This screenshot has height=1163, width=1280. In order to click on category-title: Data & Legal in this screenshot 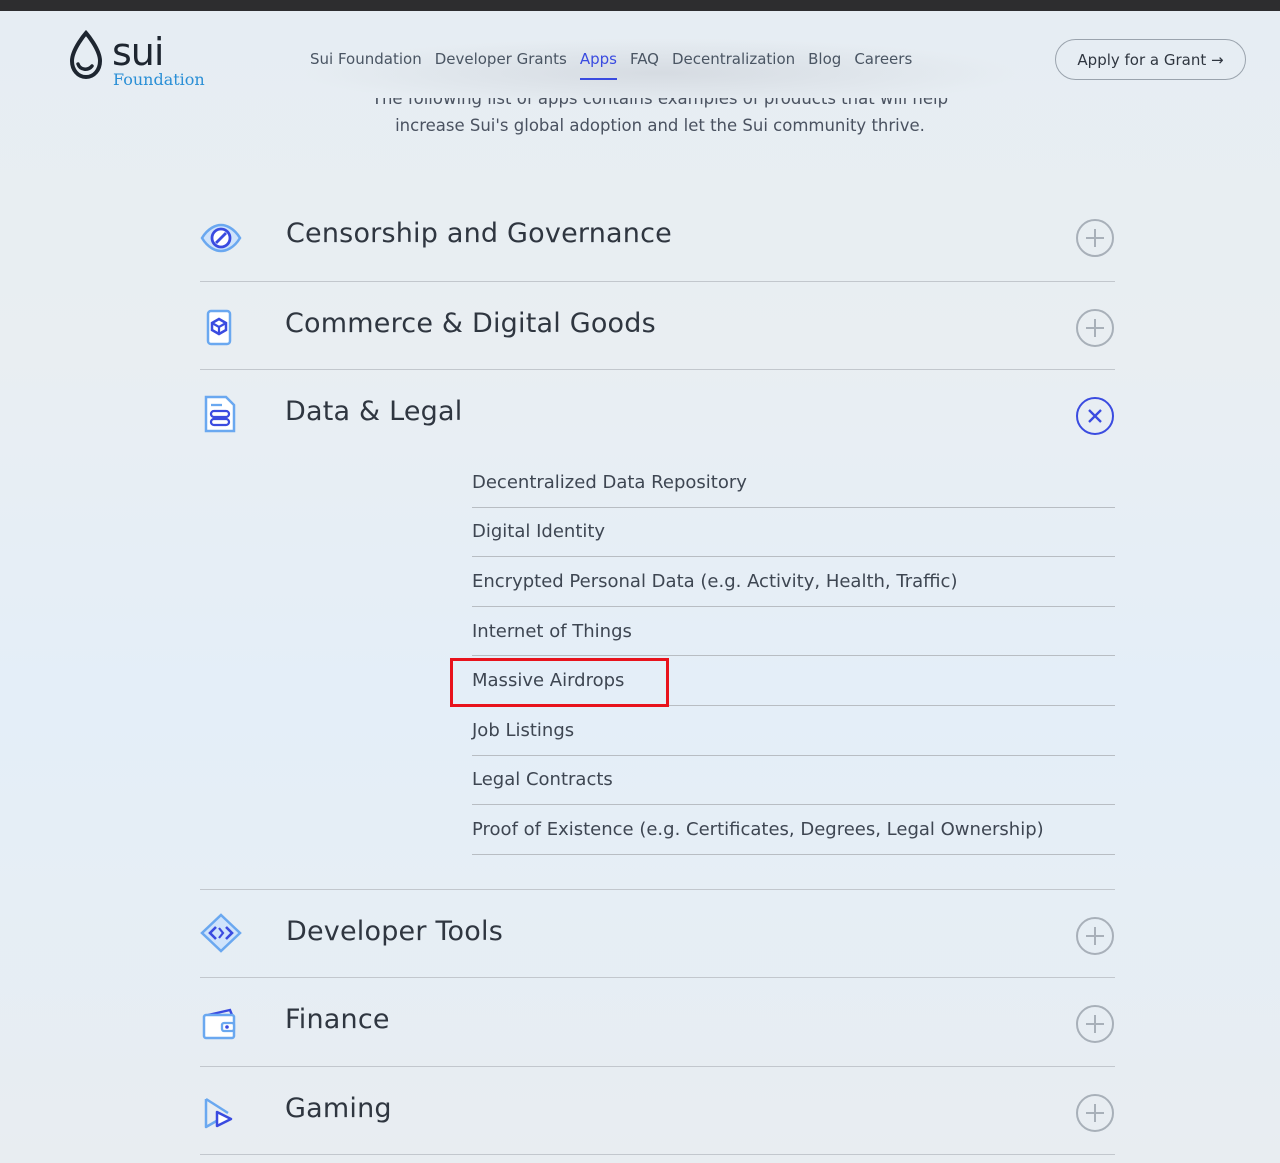, I will do `click(374, 411)`.